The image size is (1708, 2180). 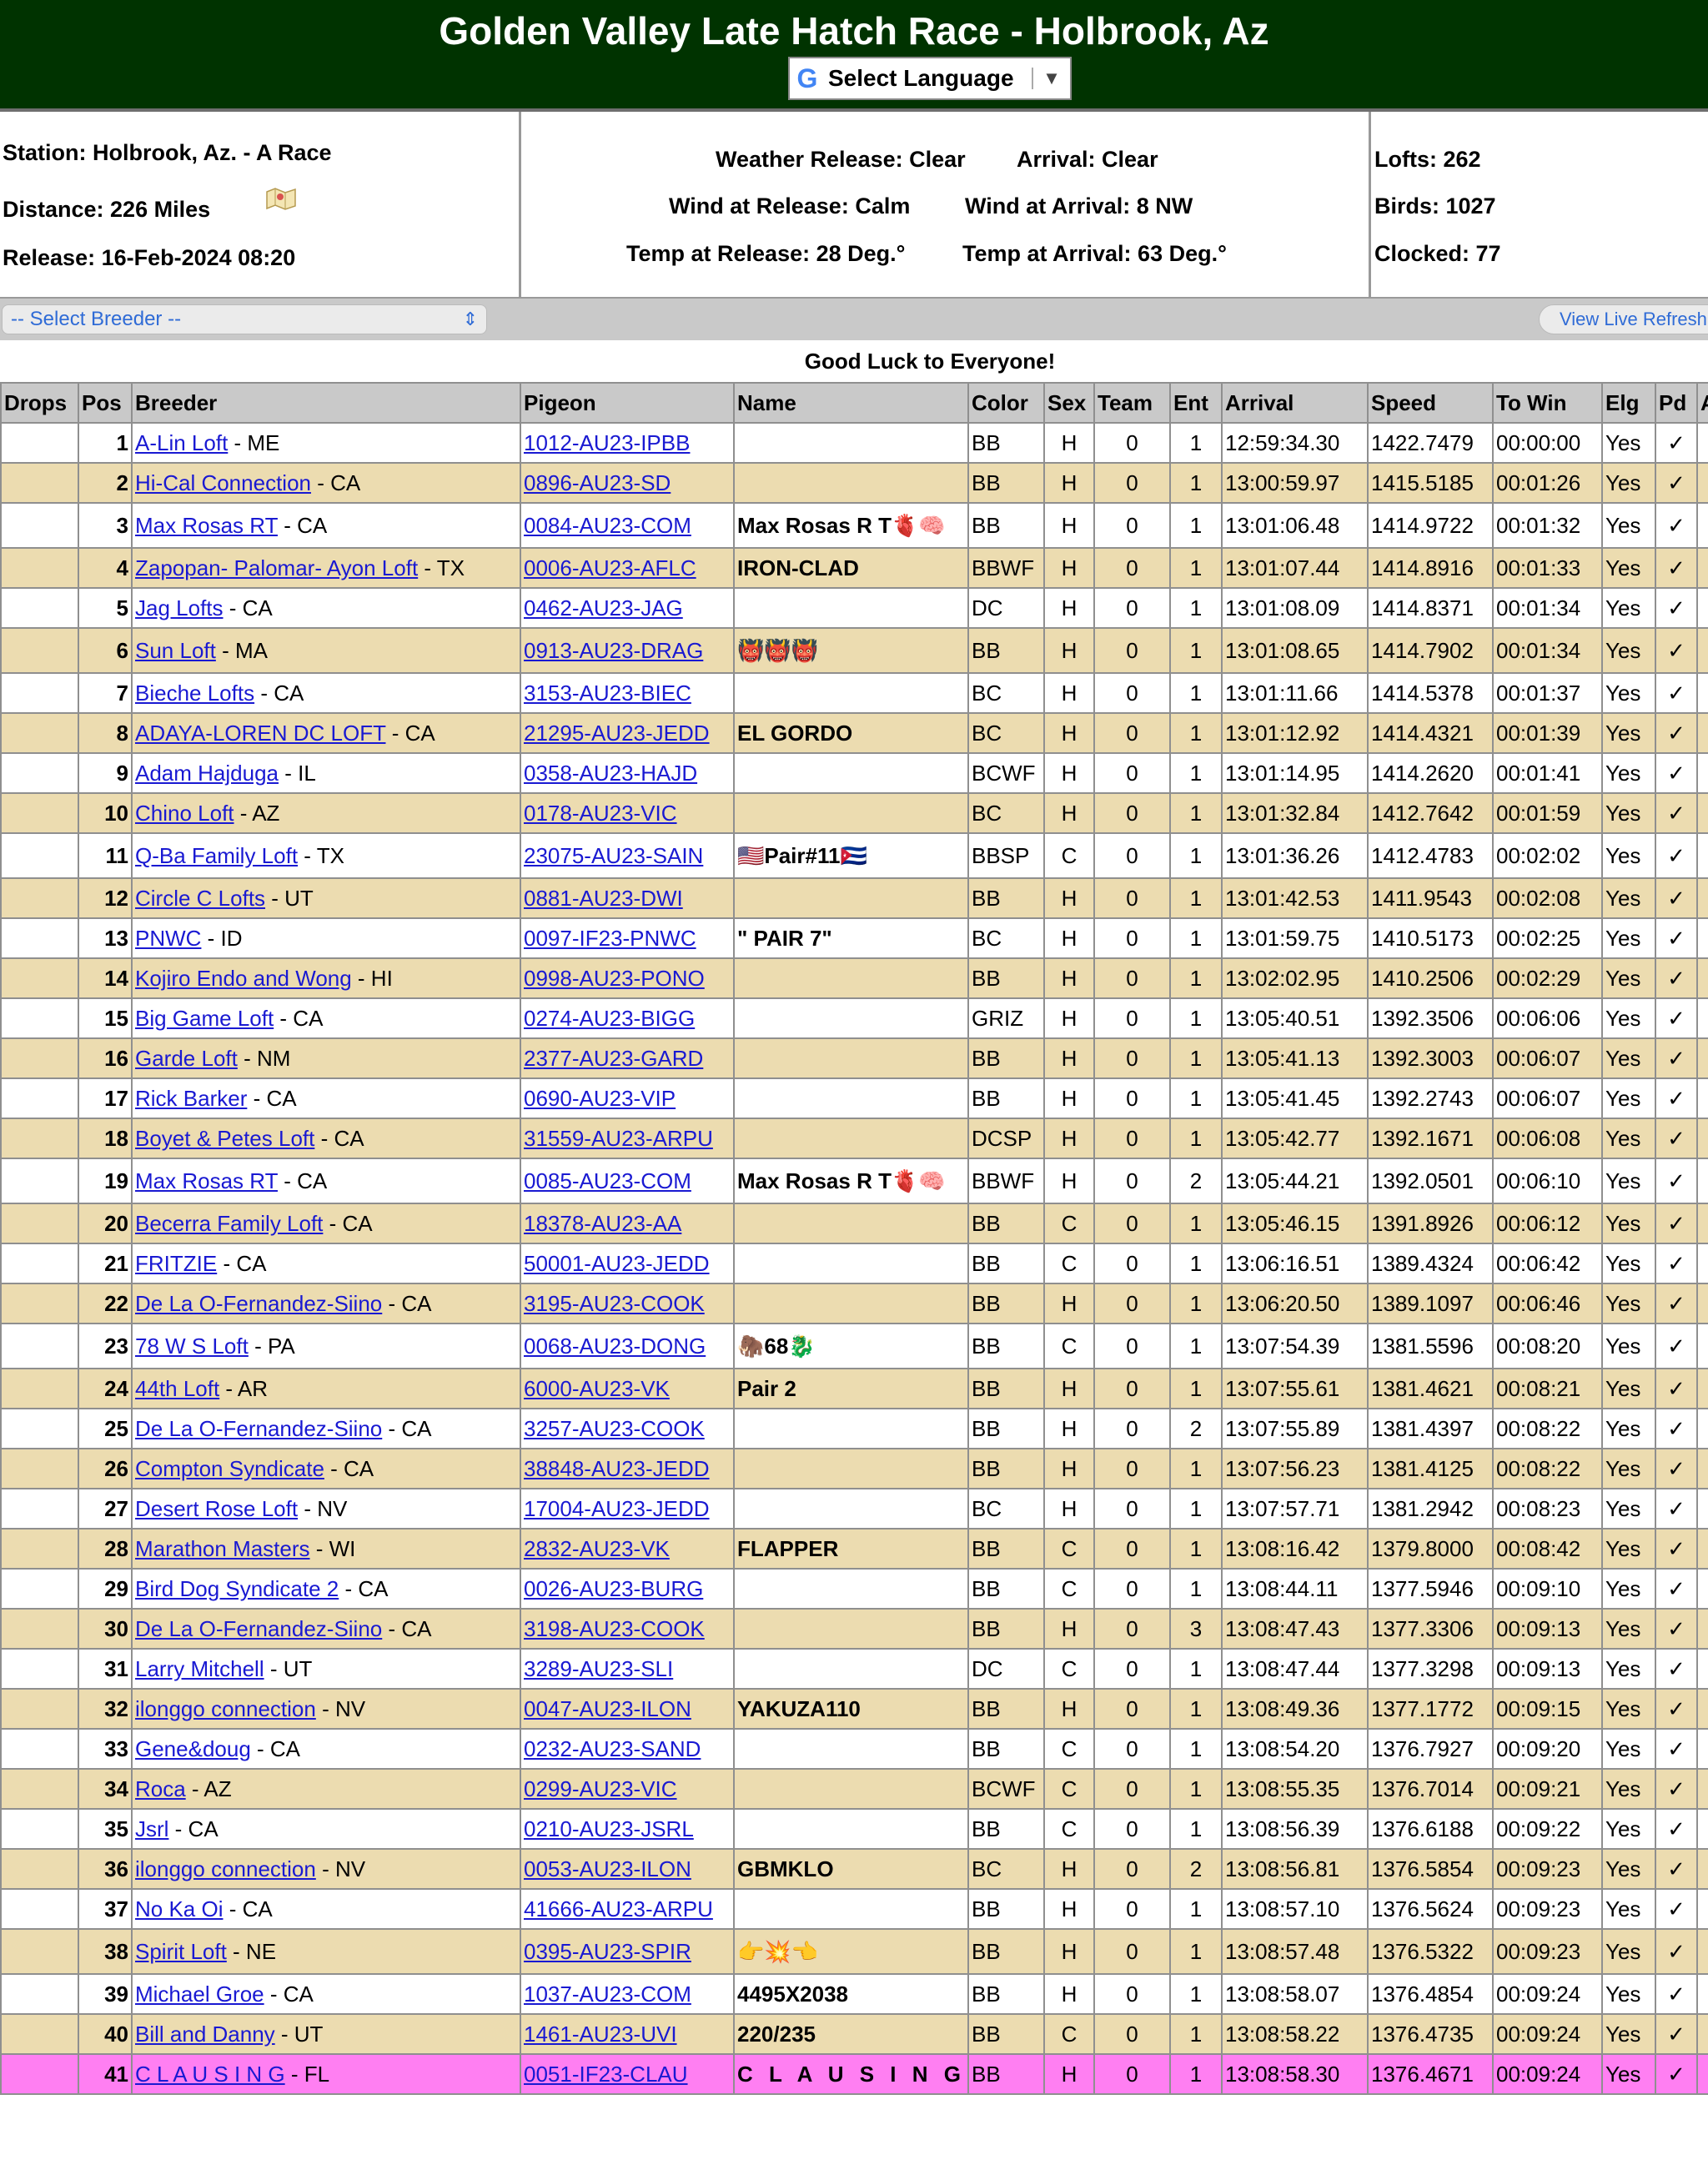 What do you see at coordinates (281, 197) in the screenshot?
I see `map-icon` at bounding box center [281, 197].